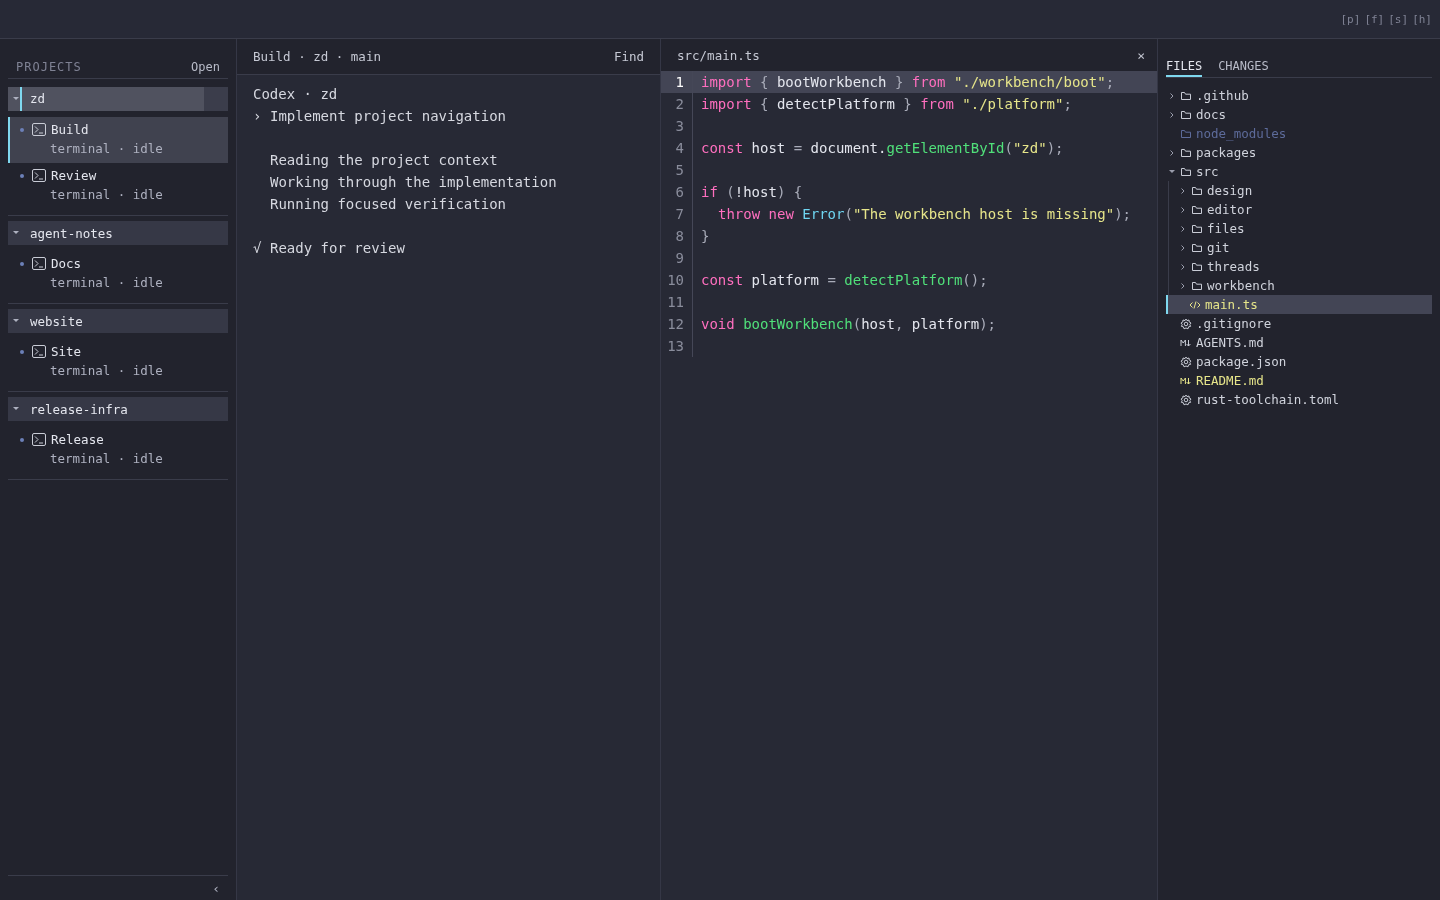 The width and height of the screenshot is (1440, 900). Describe the element at coordinates (677, 280) in the screenshot. I see `line-number: 10` at that location.